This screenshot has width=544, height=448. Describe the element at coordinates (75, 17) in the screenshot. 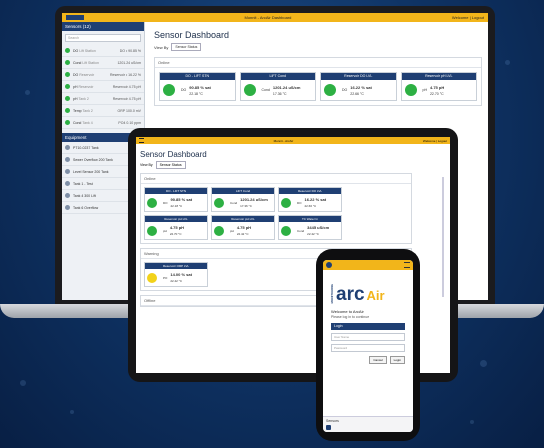

I see `app-logo` at that location.